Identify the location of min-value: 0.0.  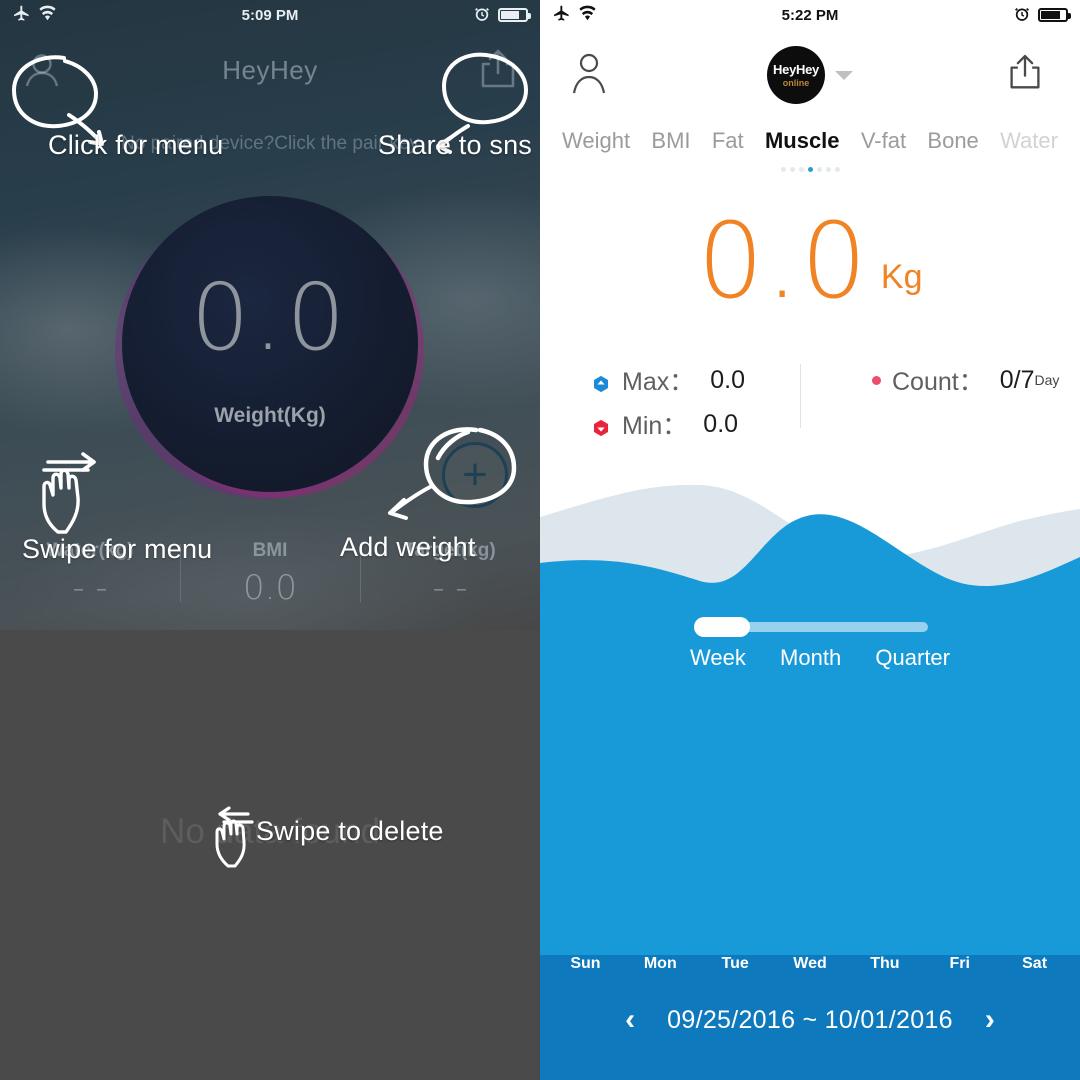
(721, 423).